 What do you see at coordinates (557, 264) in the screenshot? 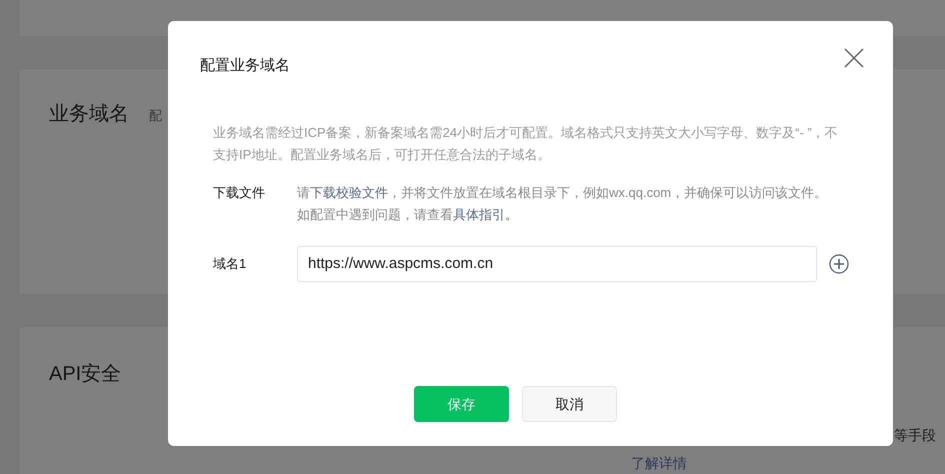
I see `domain-field: https://www.aspcms.com.cn` at bounding box center [557, 264].